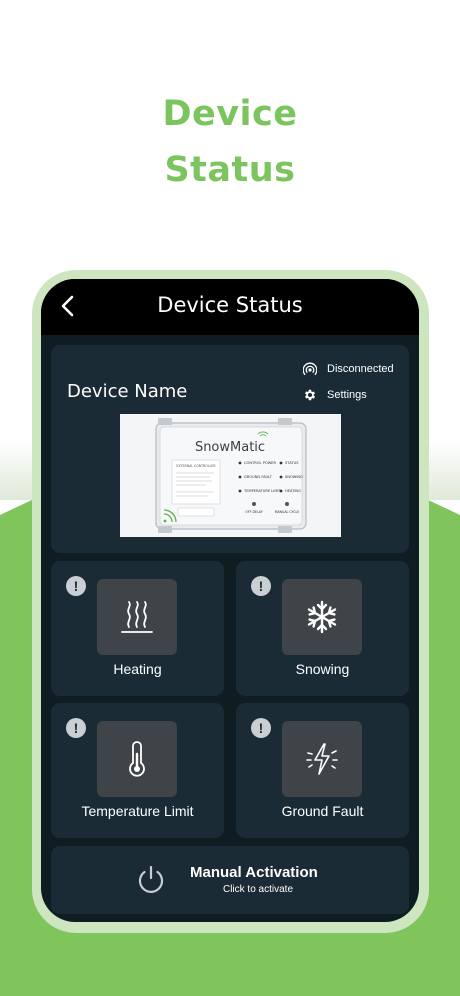 The width and height of the screenshot is (460, 996). I want to click on connection-status-label: Disconnected, so click(360, 369).